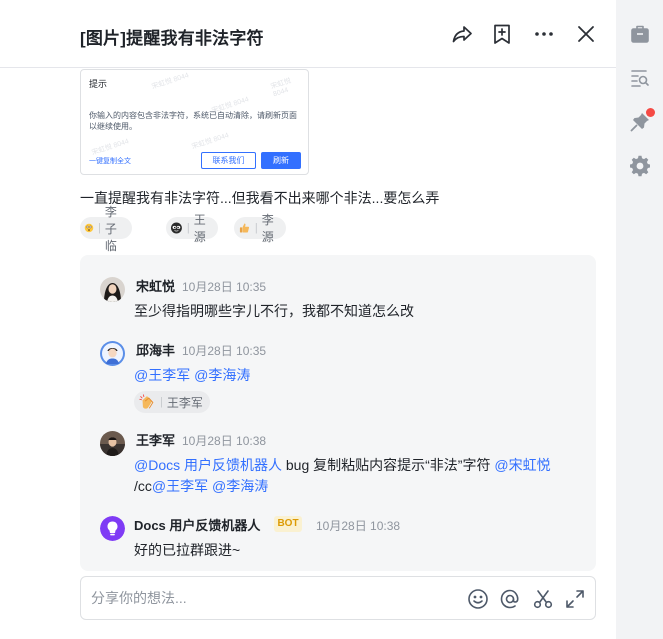  What do you see at coordinates (208, 465) in the screenshot?
I see `mention-link: @Docs 用户反馈机器人` at bounding box center [208, 465].